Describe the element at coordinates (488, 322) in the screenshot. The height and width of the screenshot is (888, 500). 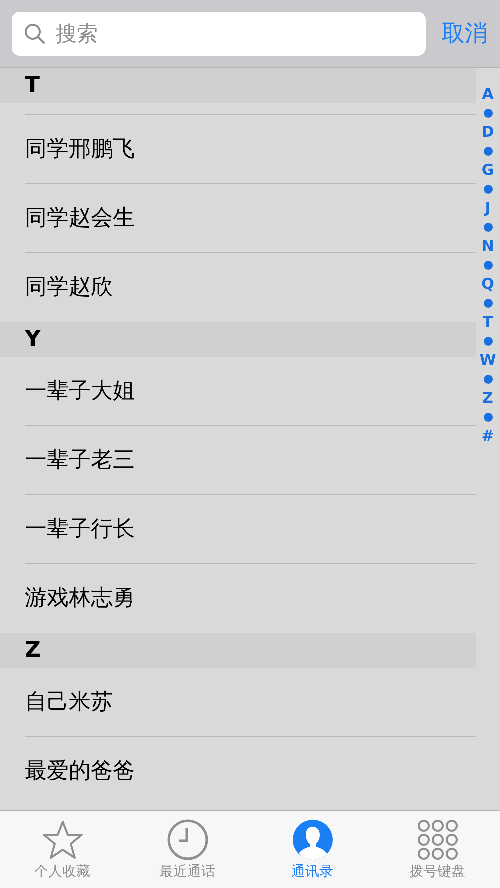
I see `index-letter: T` at that location.